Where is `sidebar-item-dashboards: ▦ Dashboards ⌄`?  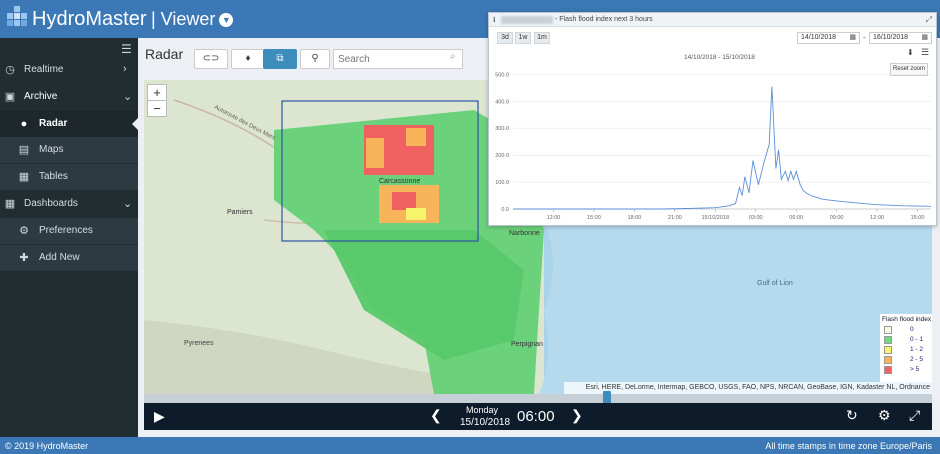
sidebar-item-dashboards: ▦ Dashboards ⌄ is located at coordinates (69, 204).